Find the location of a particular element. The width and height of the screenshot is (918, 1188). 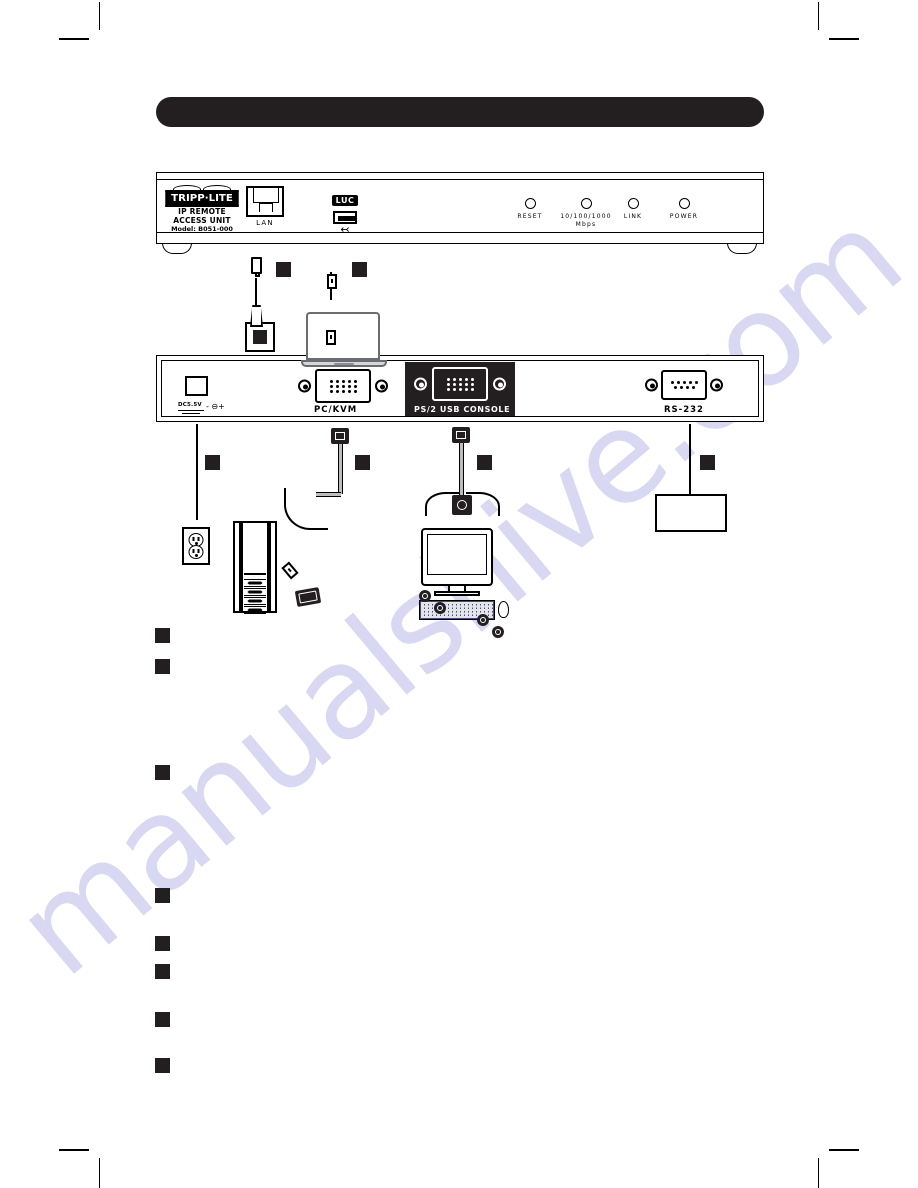

console-pins is located at coordinates (460, 384).